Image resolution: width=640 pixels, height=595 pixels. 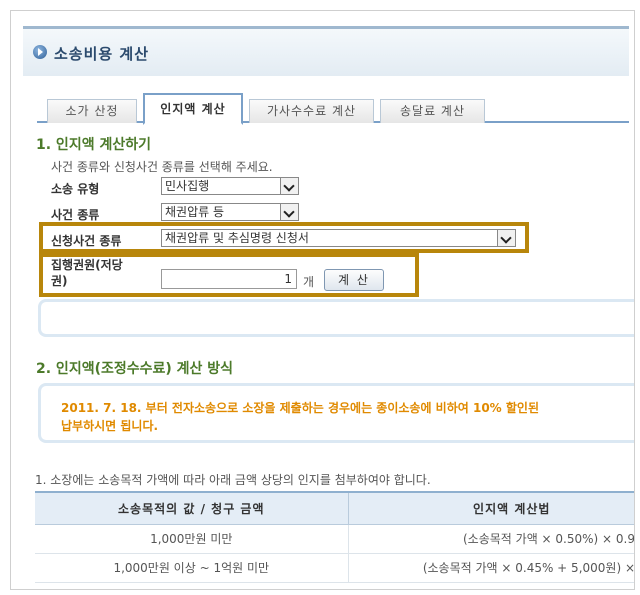 What do you see at coordinates (491, 568) in the screenshot?
I see `table-cell: (소송목적 가액 × 0.45% + 5,000원) ×` at bounding box center [491, 568].